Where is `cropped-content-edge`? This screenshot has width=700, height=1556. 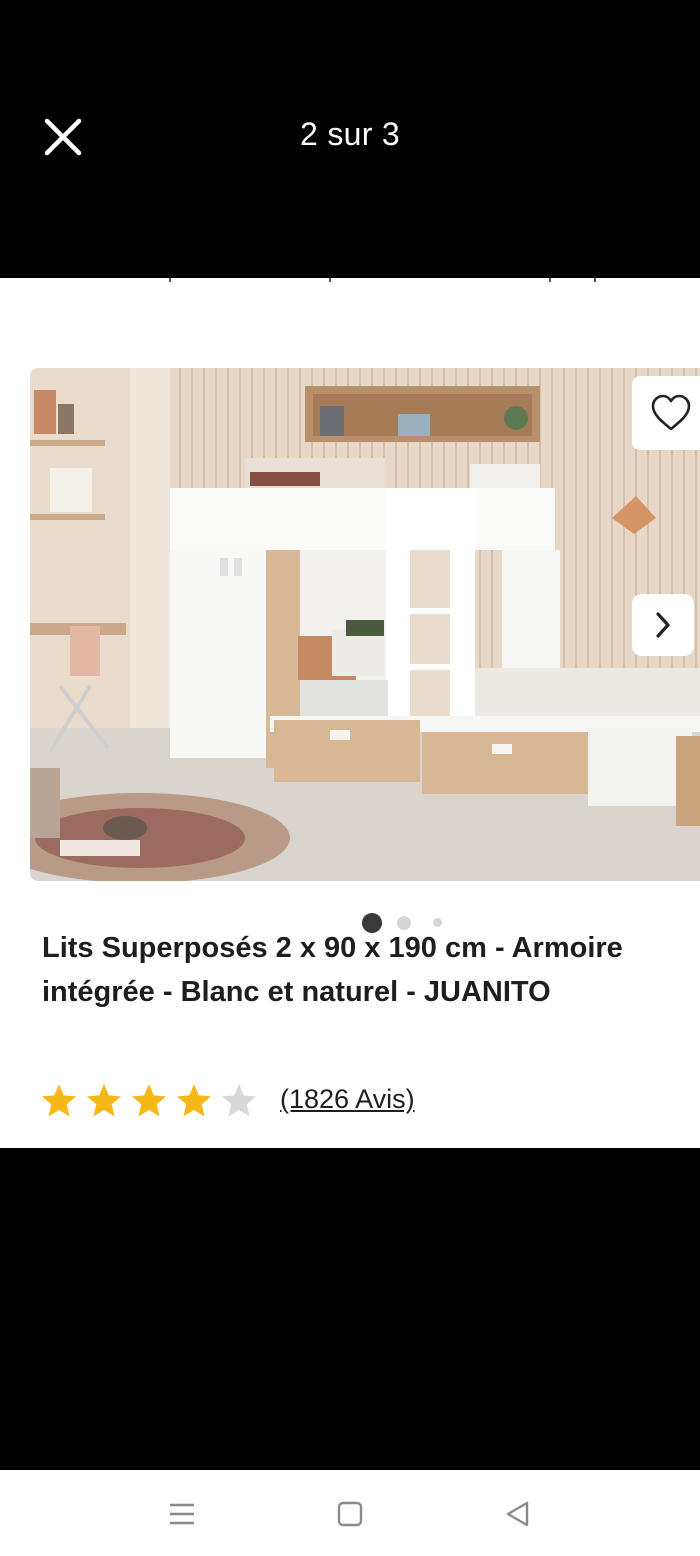
cropped-content-edge is located at coordinates (382, 280).